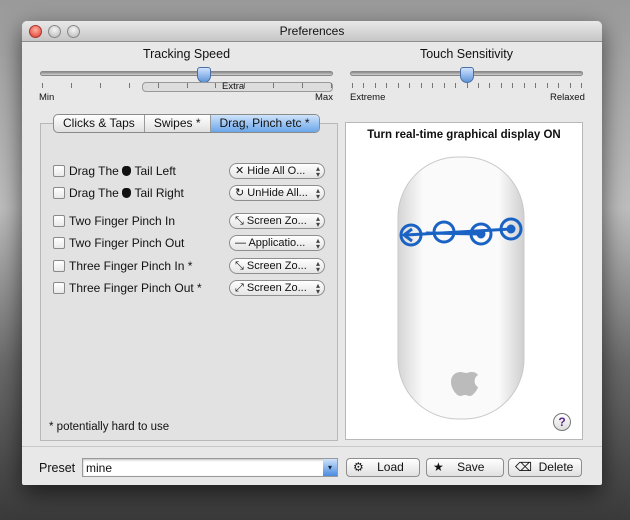  Describe the element at coordinates (127, 193) in the screenshot. I see `apple-icon` at that location.